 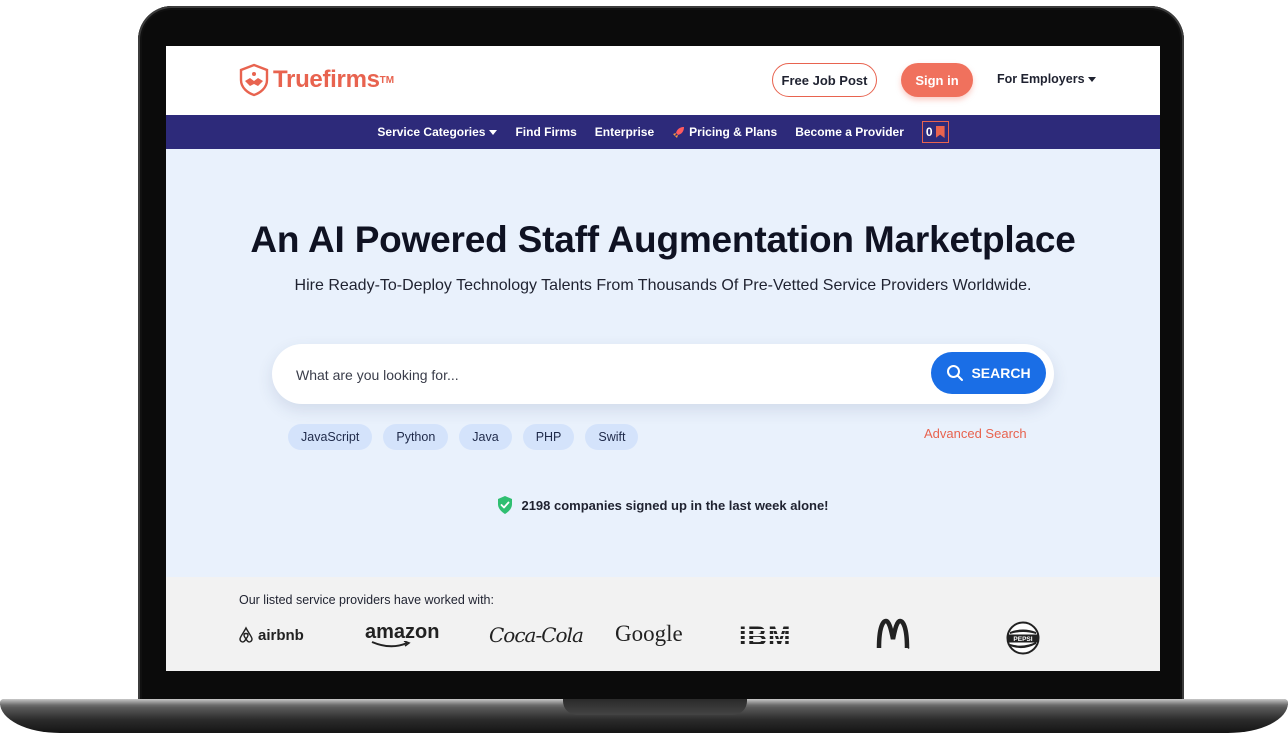 I want to click on nav-label: Pricing & Plans, so click(x=733, y=132).